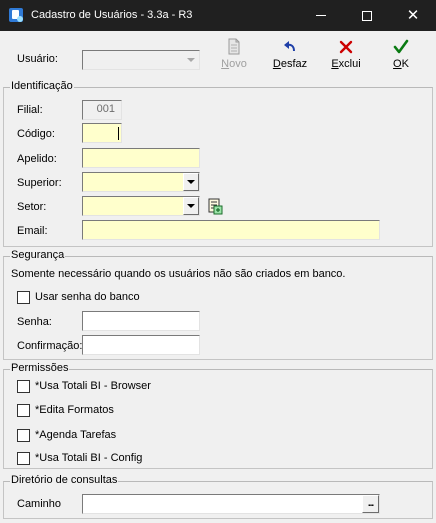  I want to click on seguranca-legend: Segurança, so click(38, 255).